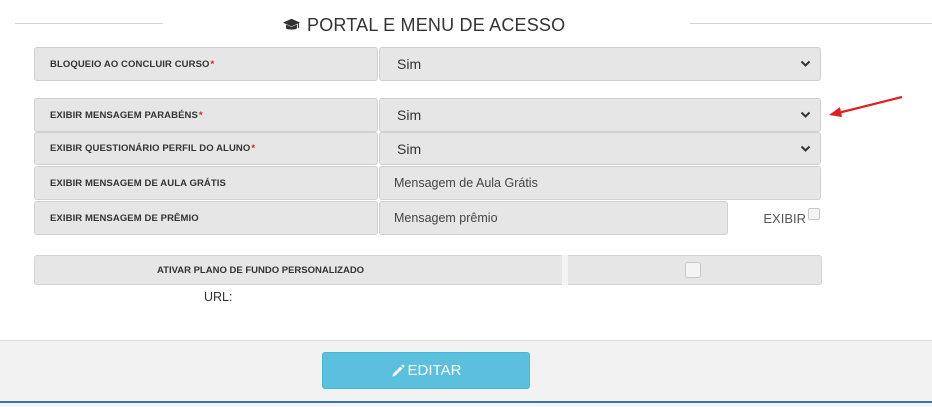 The image size is (932, 407). I want to click on field-label-bloqueio: BLOQUEIO AO CONCLUIR CURSO *, so click(206, 64).